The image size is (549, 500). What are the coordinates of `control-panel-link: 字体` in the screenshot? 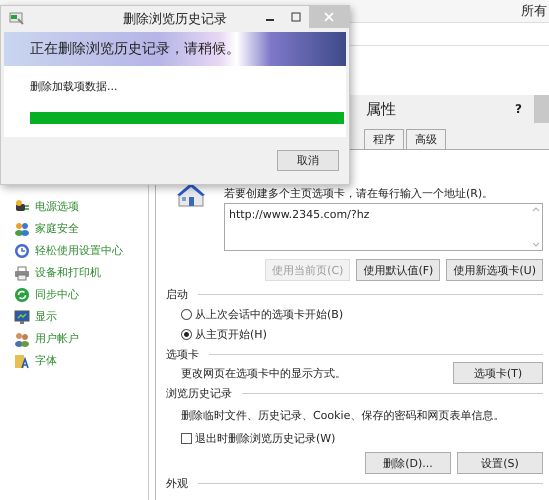 It's located at (46, 360).